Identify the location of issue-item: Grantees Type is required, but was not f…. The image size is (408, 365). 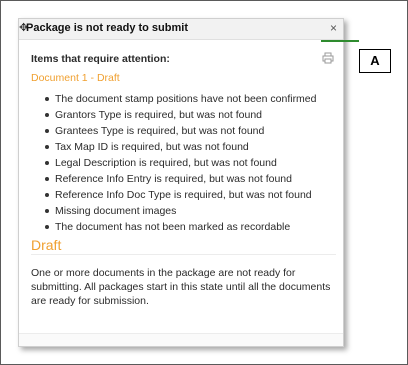
(181, 131).